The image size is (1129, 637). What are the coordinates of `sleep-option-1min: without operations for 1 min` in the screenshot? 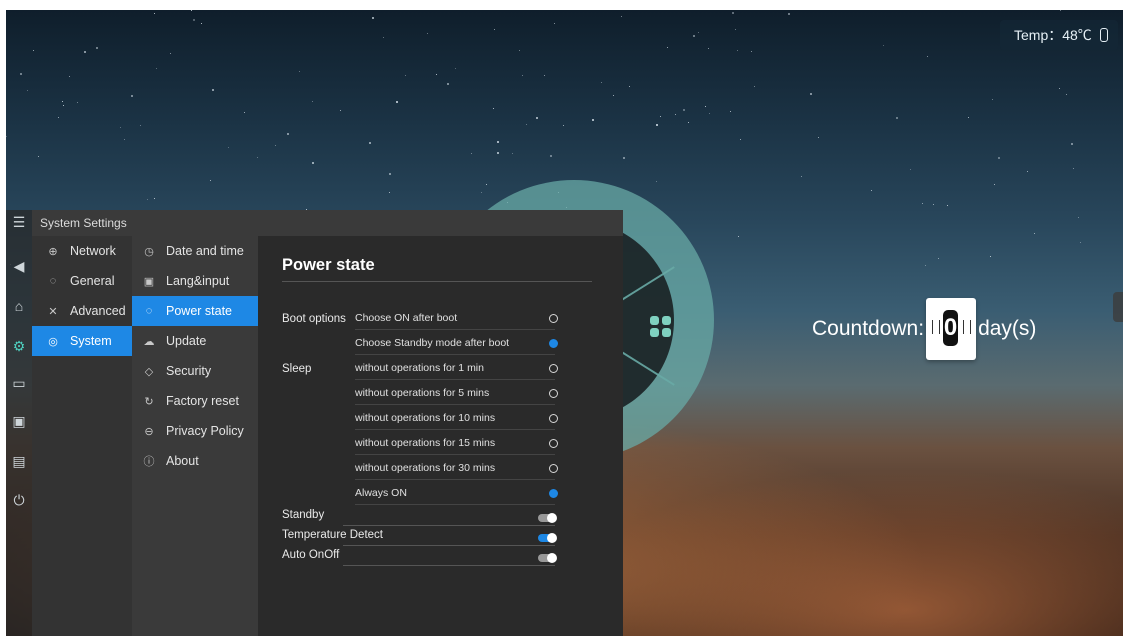 It's located at (455, 368).